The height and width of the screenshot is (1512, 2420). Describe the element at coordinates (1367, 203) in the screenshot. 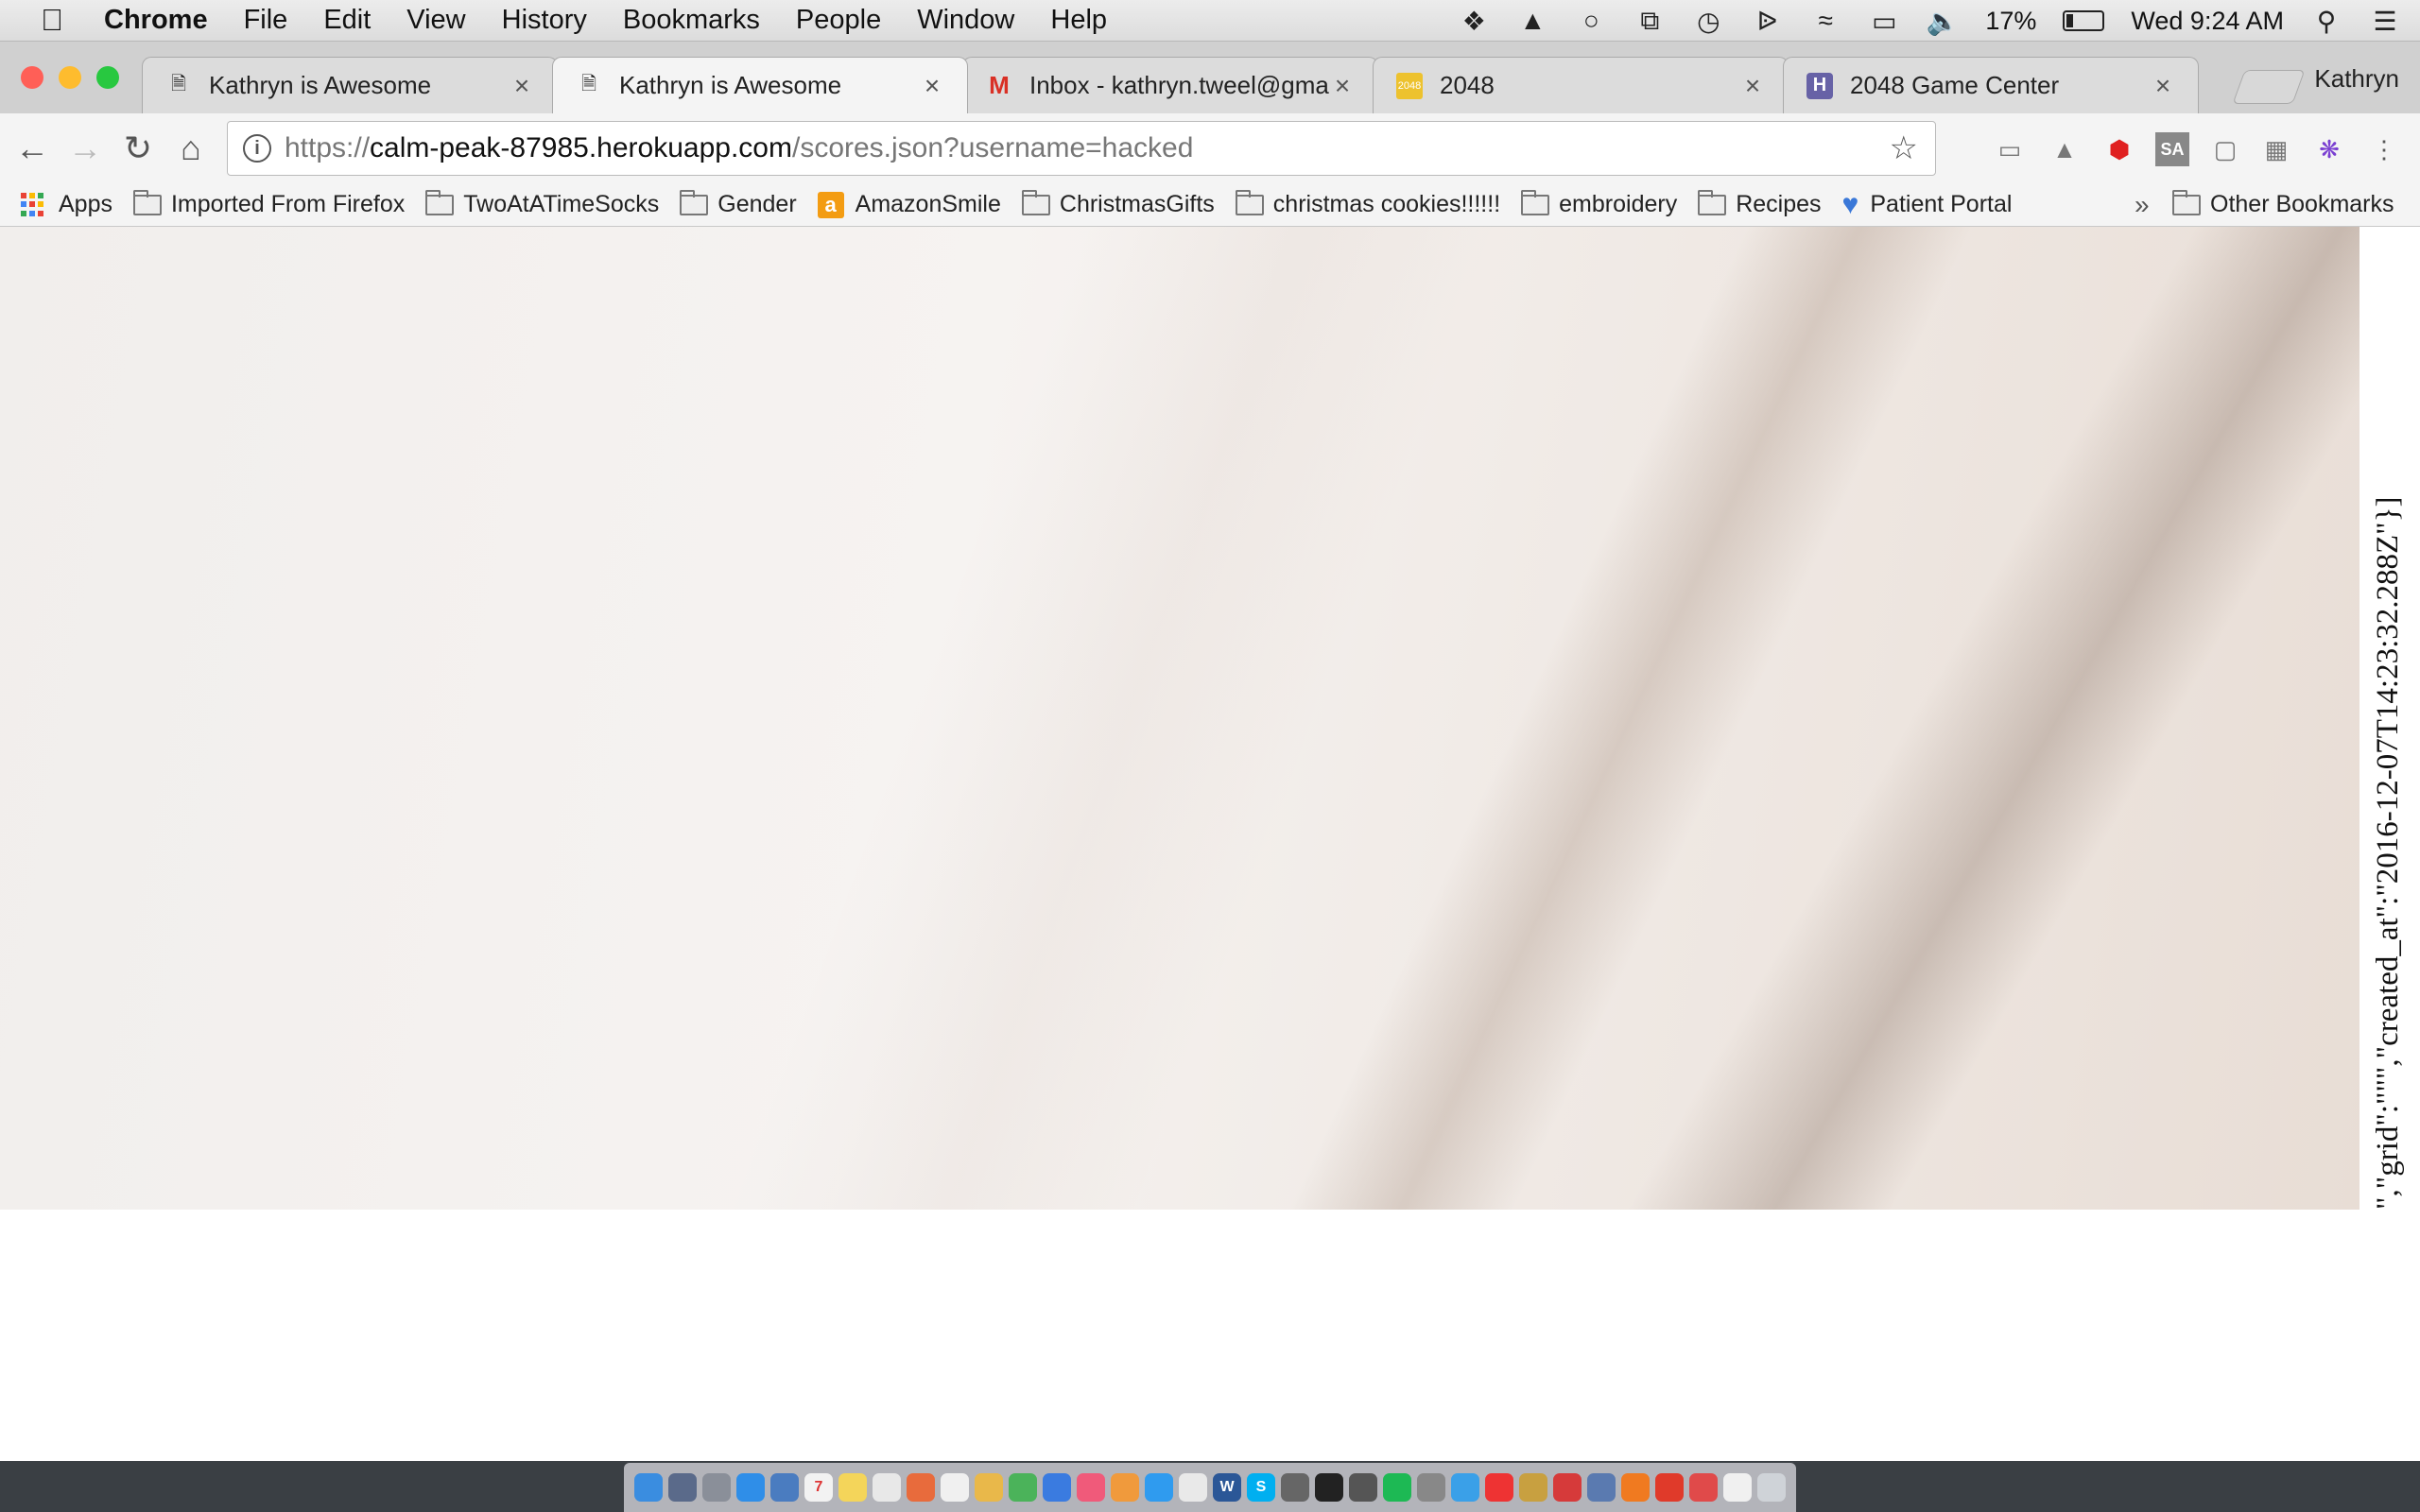

I see `bookmark-christmas-cookies: christmas cookies!!!!!!` at that location.